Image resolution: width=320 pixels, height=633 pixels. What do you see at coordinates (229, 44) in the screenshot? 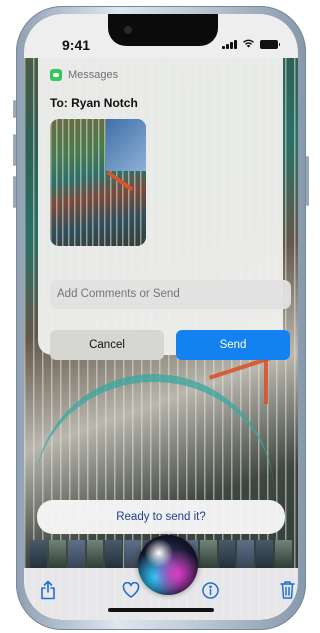
I see `cellular-signal-icon` at bounding box center [229, 44].